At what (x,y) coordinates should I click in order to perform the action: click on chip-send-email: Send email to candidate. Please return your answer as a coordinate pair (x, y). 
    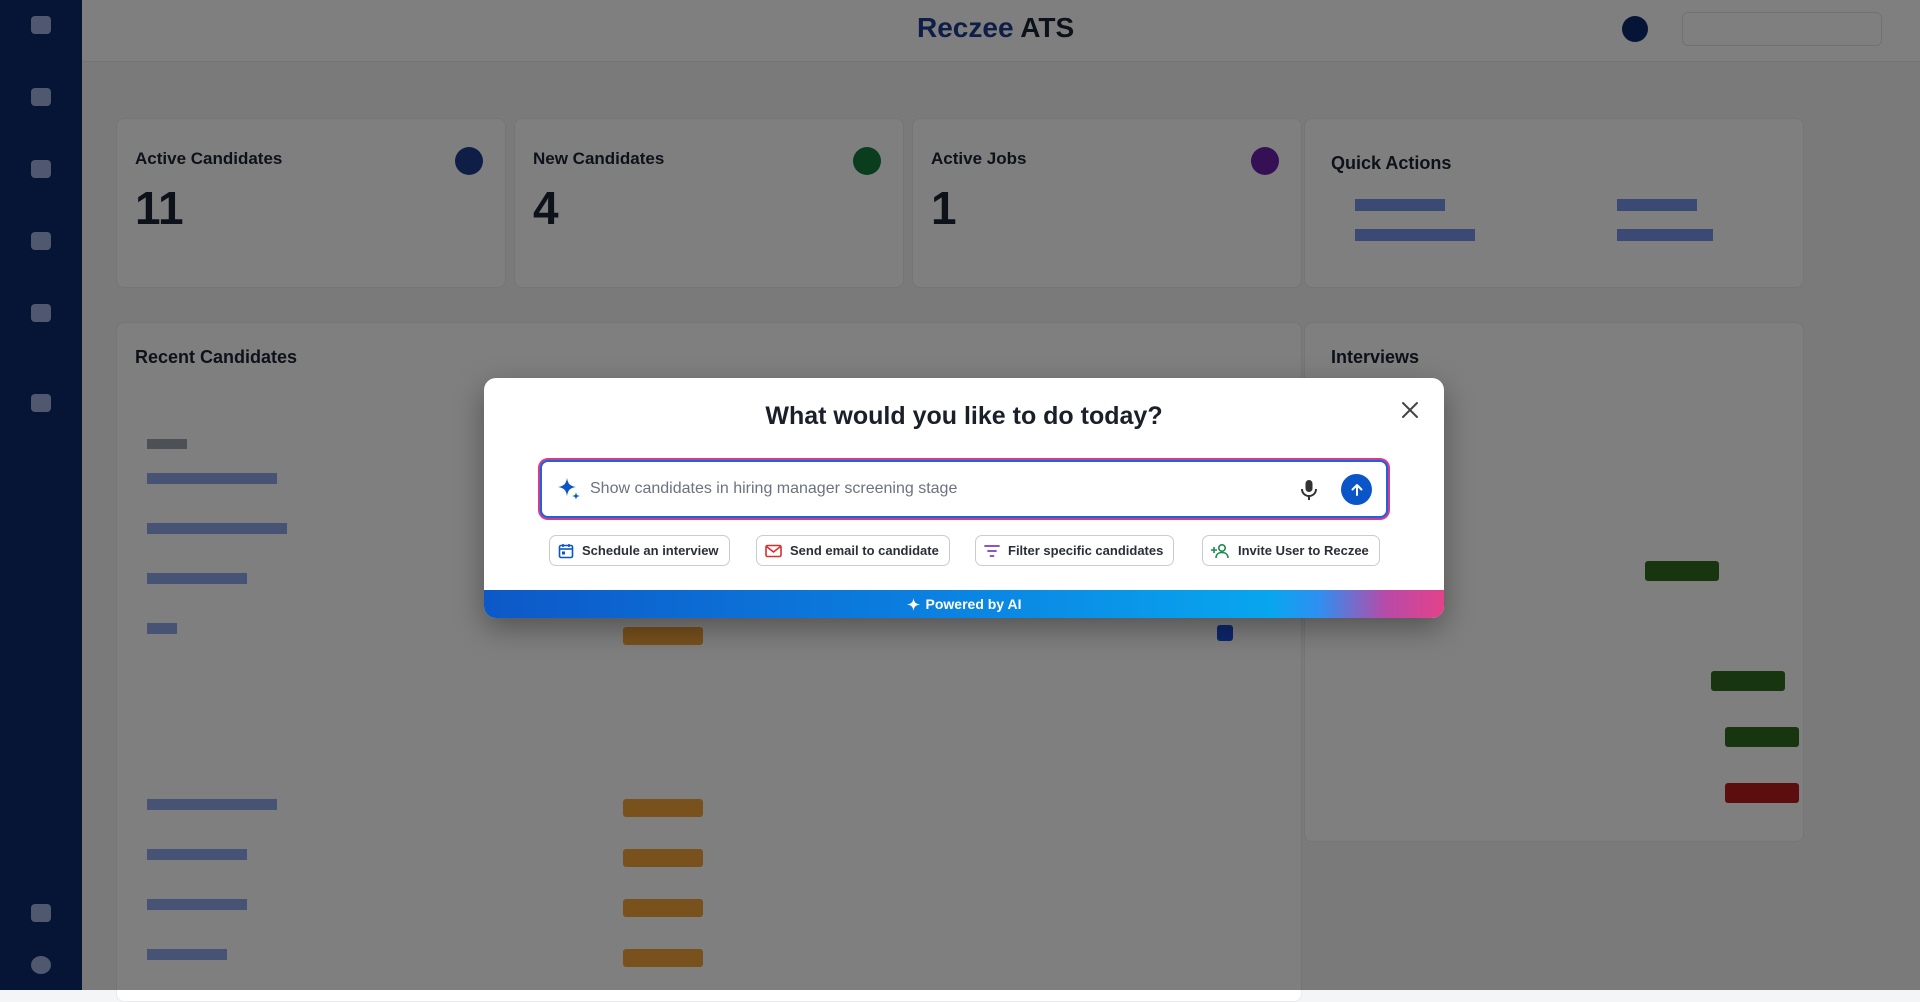
    Looking at the image, I should click on (853, 550).